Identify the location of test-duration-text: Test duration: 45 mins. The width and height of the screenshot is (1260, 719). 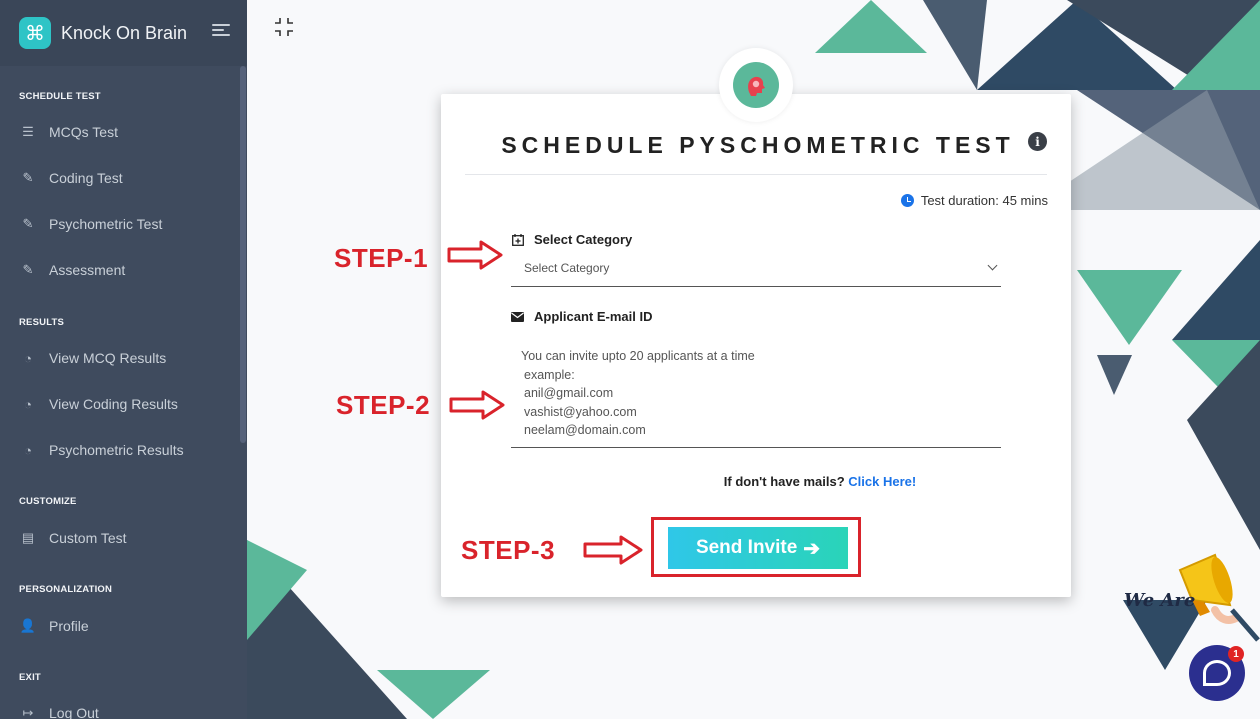
(984, 200).